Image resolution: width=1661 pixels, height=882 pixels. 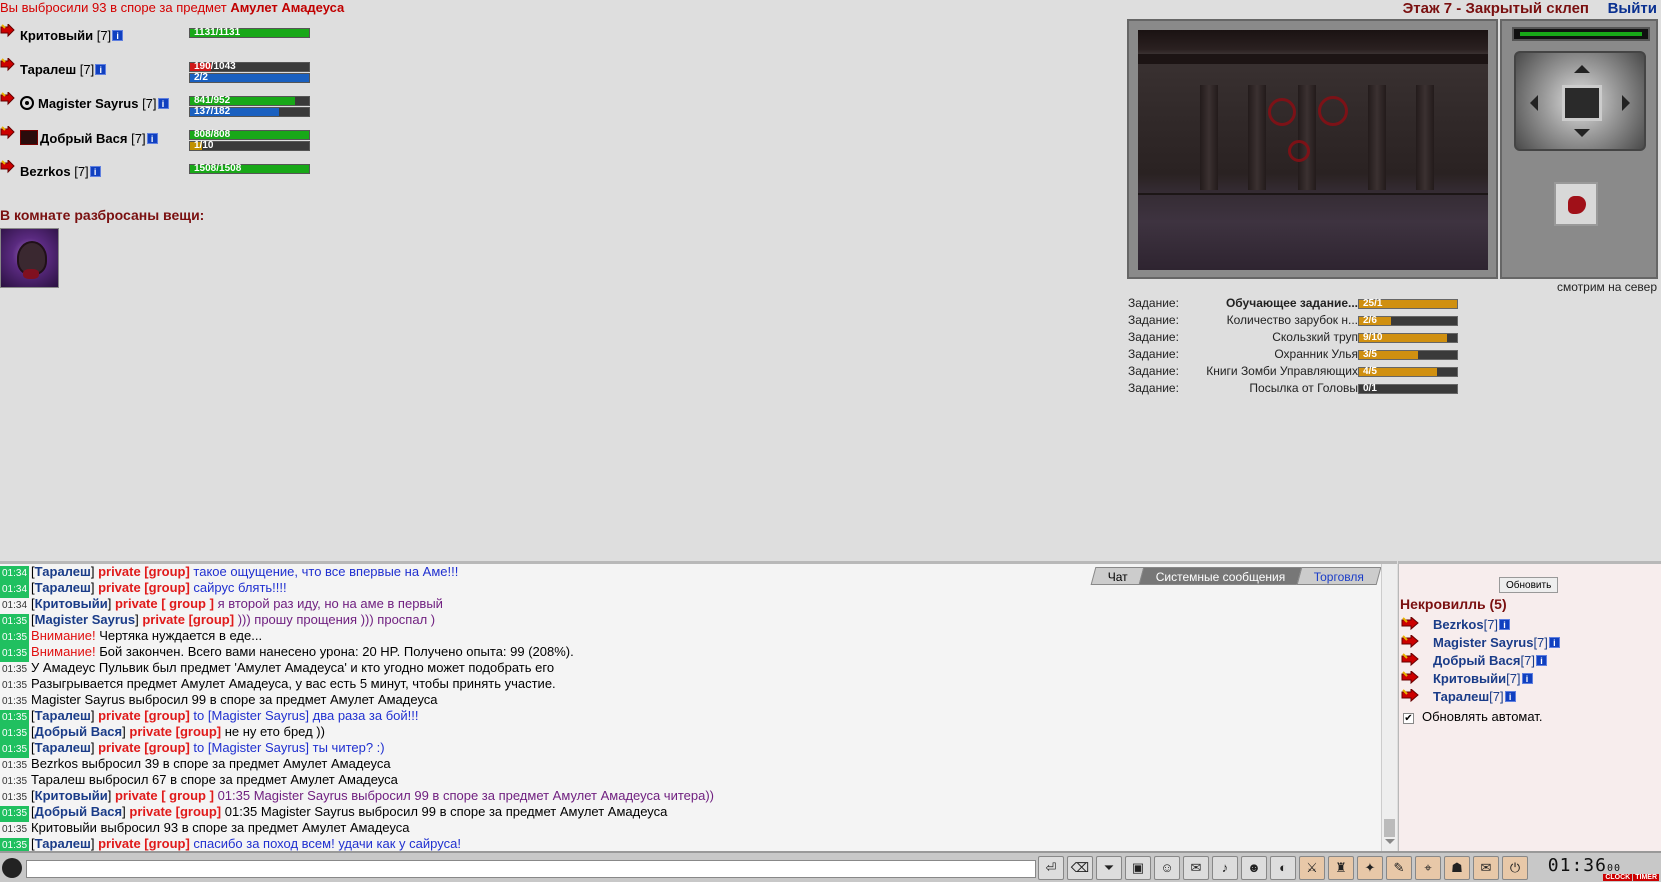 I want to click on skills-icon: ✦, so click(x=1370, y=868).